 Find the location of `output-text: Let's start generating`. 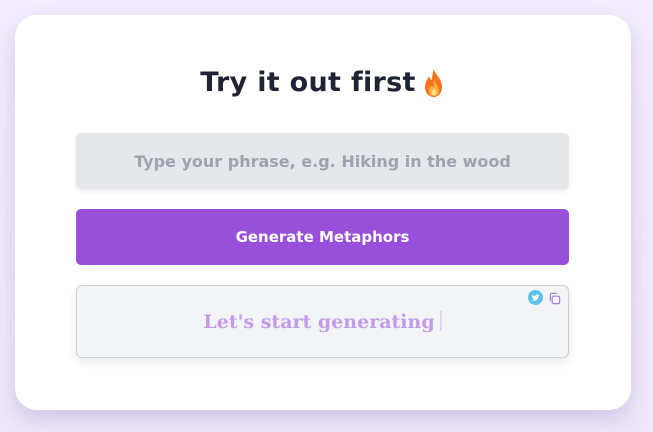

output-text: Let's start generating is located at coordinates (319, 322).